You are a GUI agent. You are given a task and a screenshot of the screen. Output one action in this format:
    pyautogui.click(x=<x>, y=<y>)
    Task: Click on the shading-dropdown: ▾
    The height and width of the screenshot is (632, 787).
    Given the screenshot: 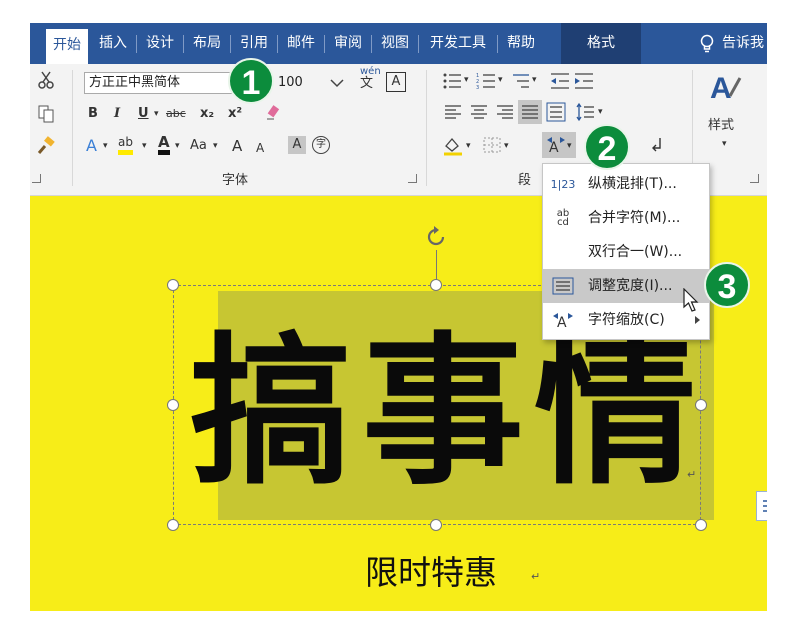 What is the action you would take?
    pyautogui.click(x=468, y=146)
    